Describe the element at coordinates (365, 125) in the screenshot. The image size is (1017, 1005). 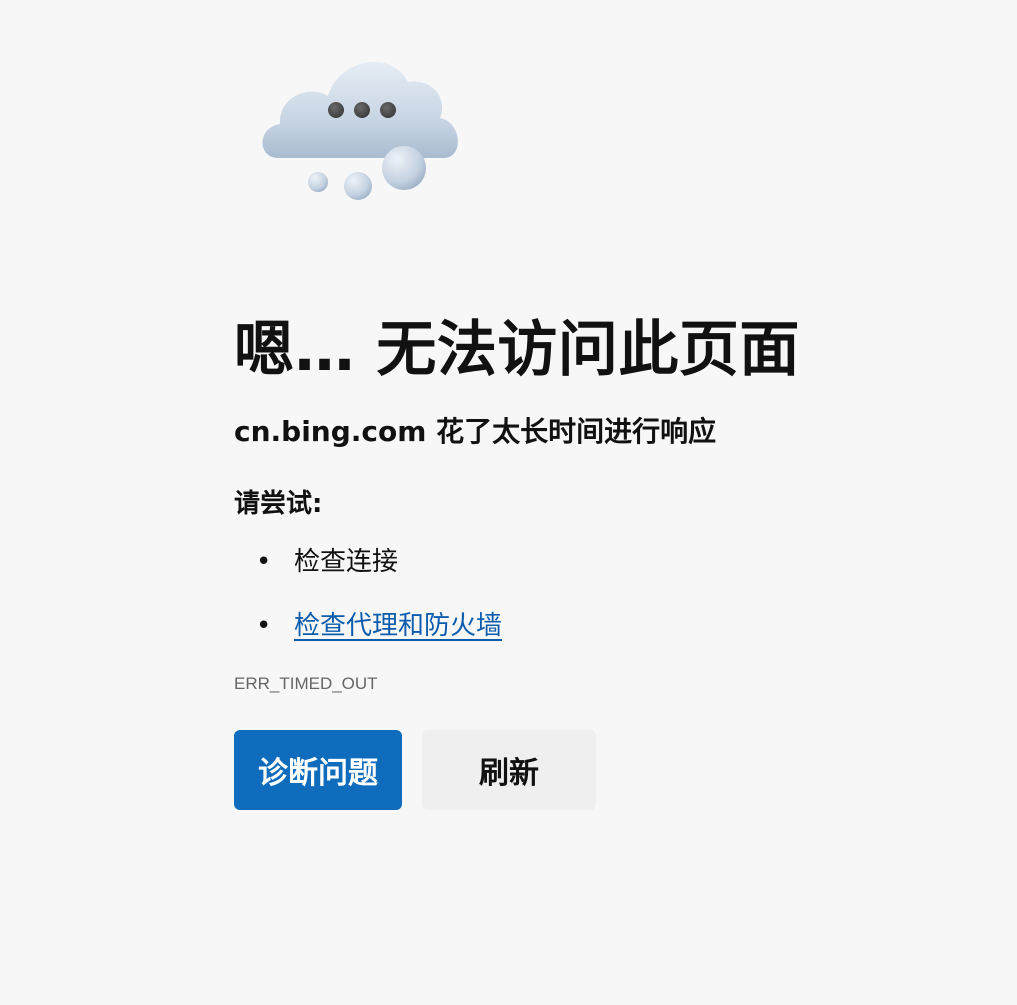
I see `cloud-with-dots-icon` at that location.